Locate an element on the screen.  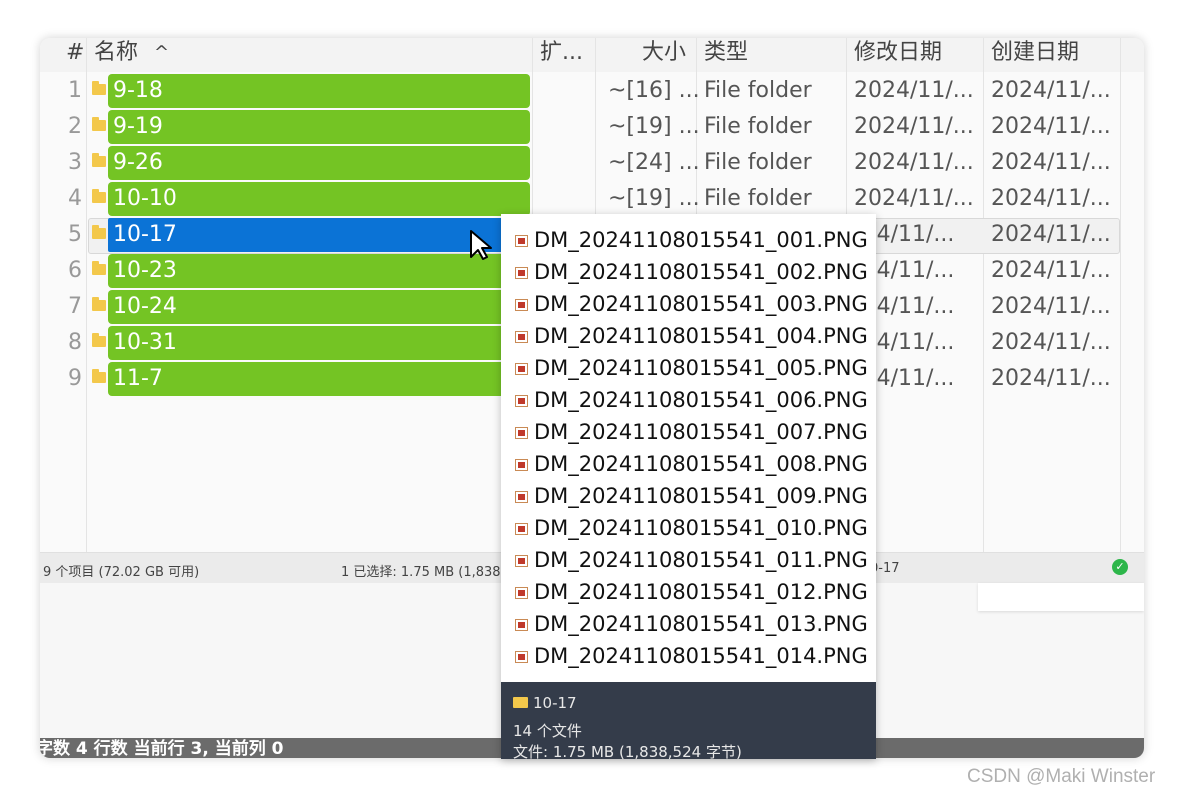
list-item: DM_20241108015541_003.PNG is located at coordinates (688, 306).